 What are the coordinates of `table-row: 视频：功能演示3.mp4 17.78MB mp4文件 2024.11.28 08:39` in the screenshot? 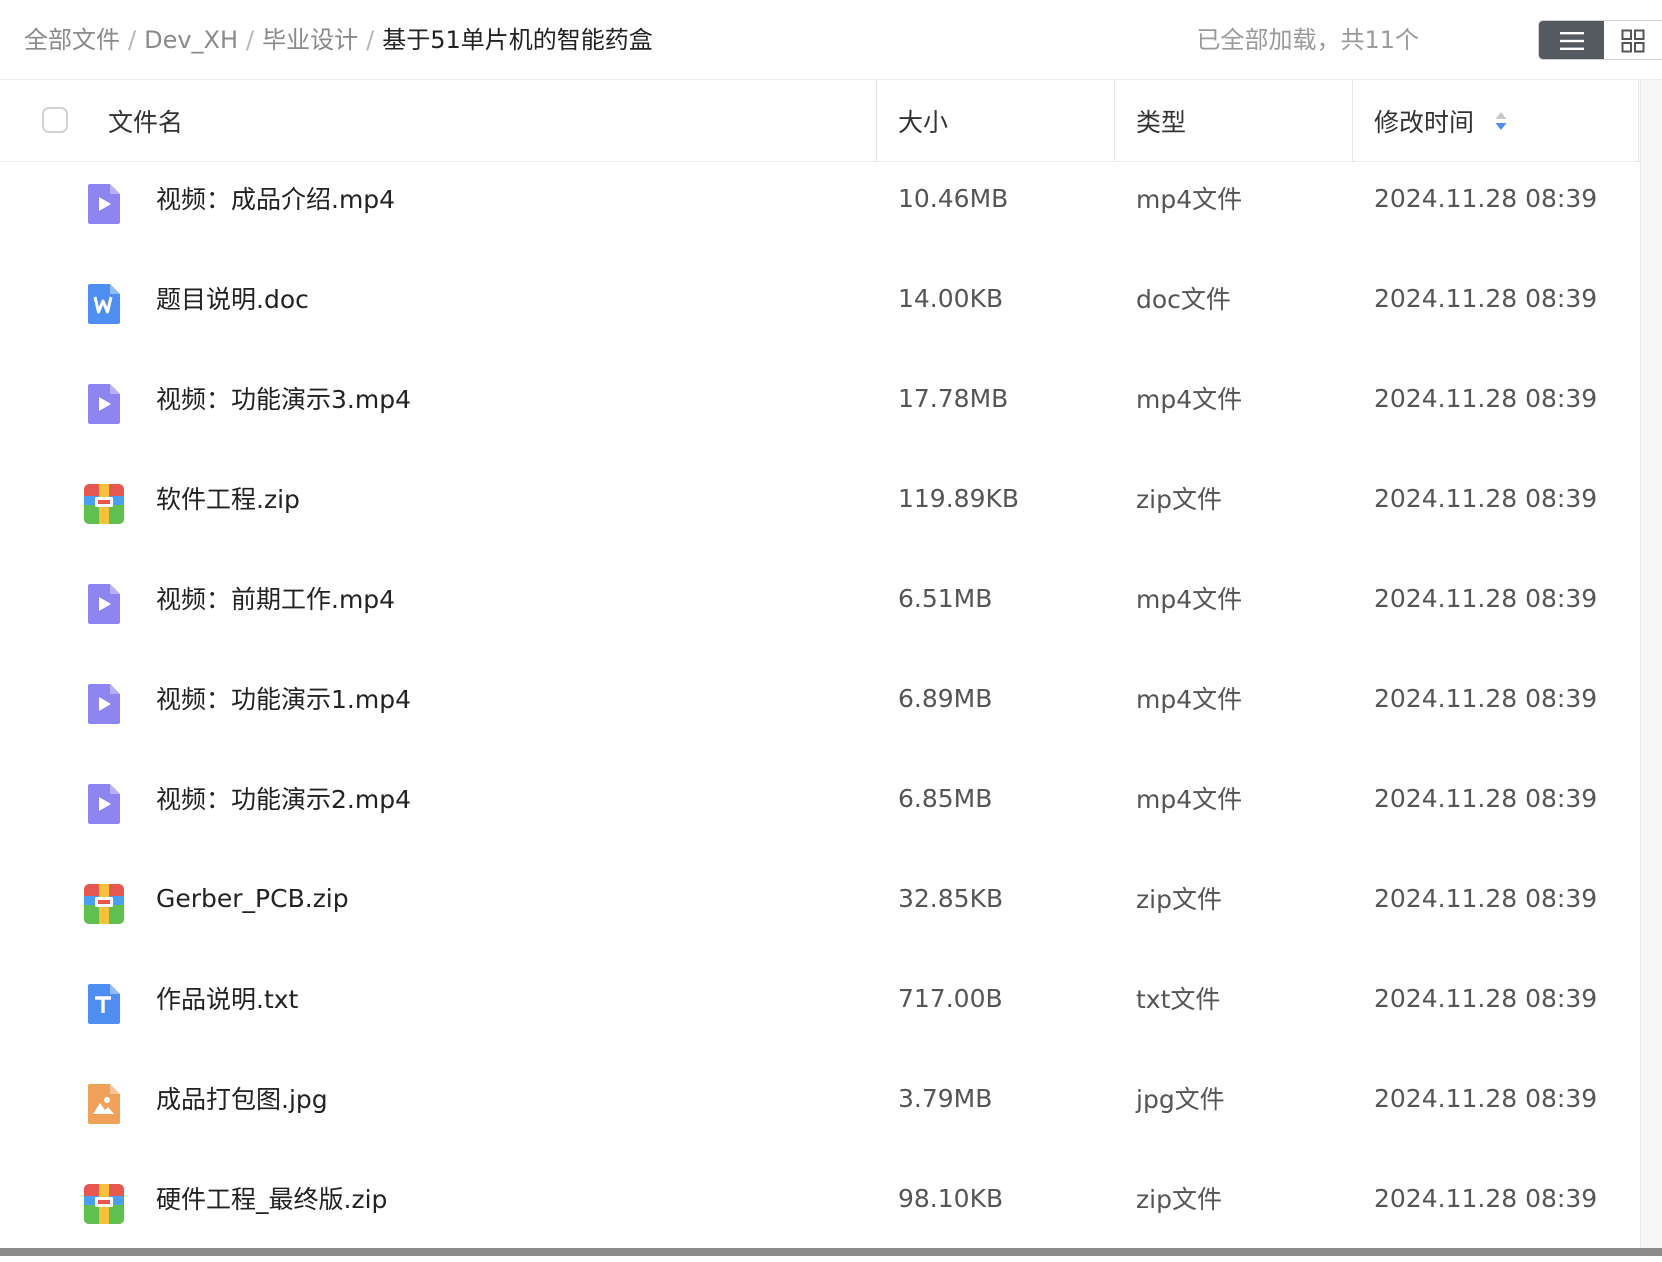 It's located at (820, 412).